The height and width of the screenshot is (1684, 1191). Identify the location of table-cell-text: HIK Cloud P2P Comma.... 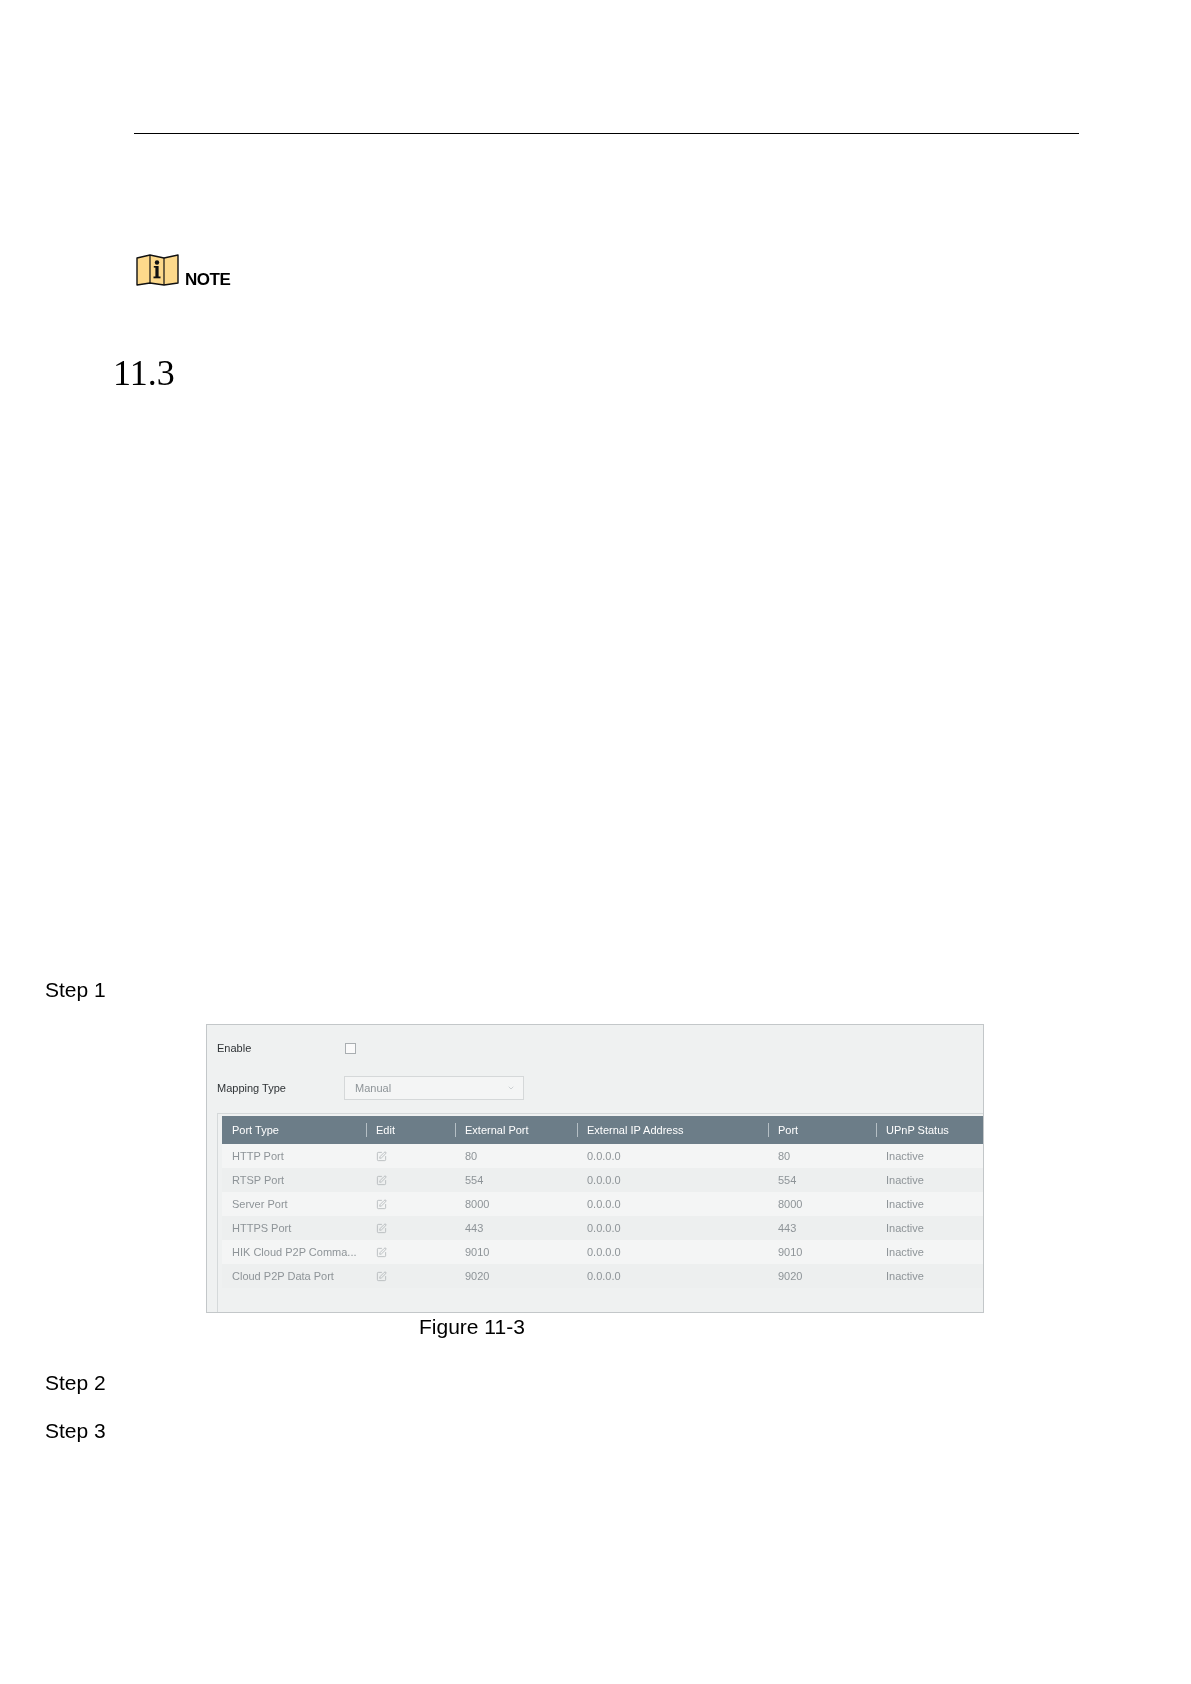
(294, 1252).